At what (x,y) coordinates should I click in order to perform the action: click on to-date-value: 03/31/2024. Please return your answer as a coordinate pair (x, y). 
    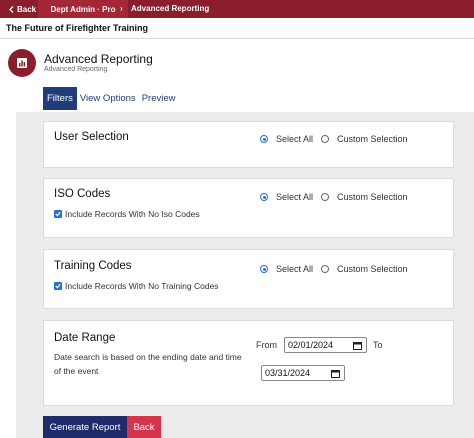
    Looking at the image, I should click on (288, 373).